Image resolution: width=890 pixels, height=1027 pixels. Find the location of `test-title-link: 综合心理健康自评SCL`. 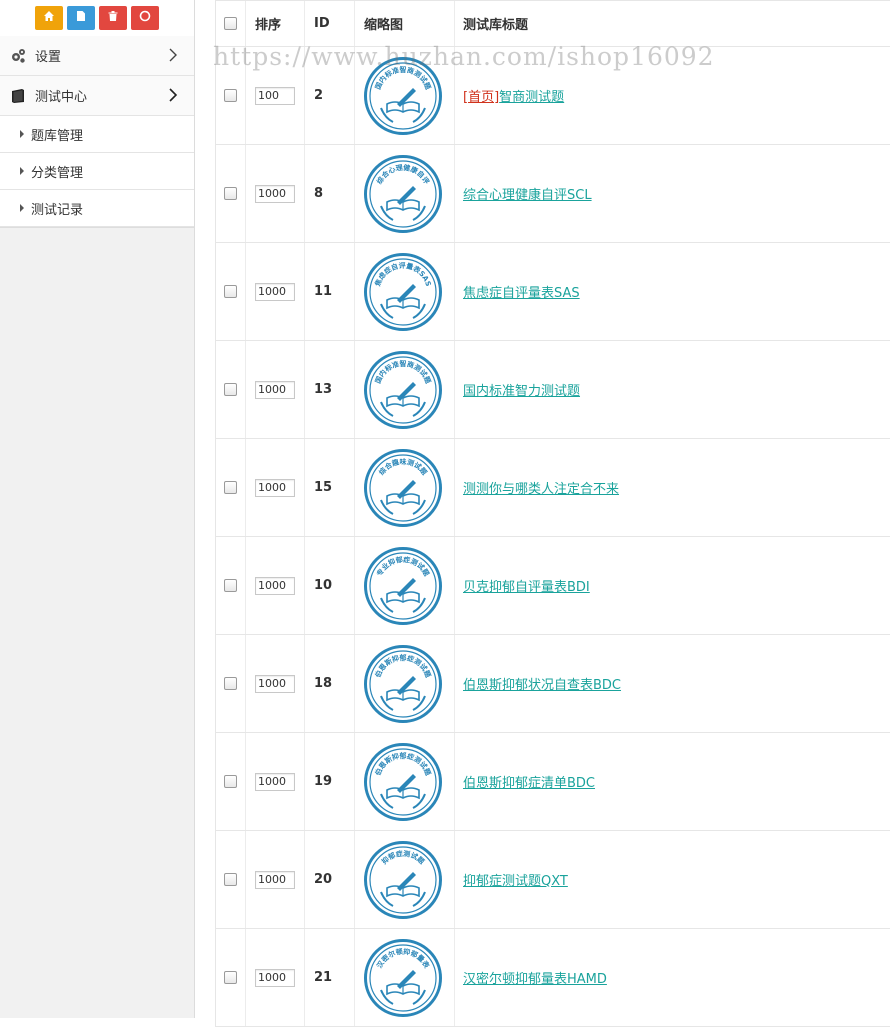

test-title-link: 综合心理健康自评SCL is located at coordinates (527, 193).